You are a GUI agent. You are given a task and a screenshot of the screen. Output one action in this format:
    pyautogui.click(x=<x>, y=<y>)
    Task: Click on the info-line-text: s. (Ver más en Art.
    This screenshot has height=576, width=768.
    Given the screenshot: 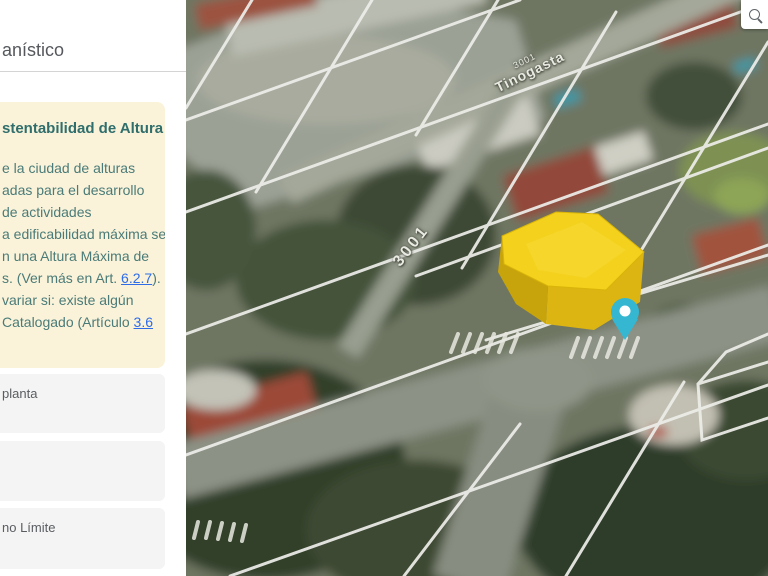 What is the action you would take?
    pyautogui.click(x=62, y=278)
    